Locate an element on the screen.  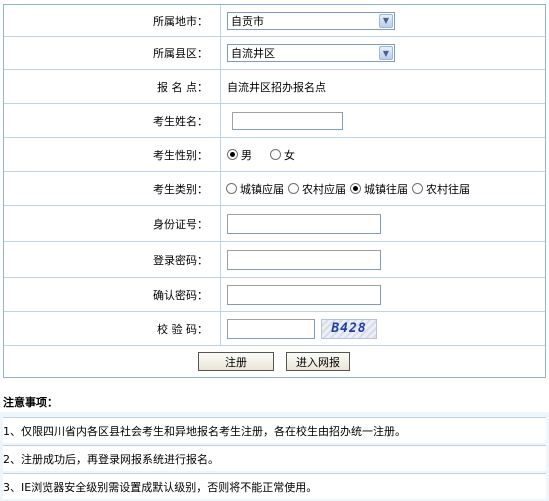
note-item: 1、仅限四川省内各区县社会考生和异地报名考生注册，各在校生由招办统一注册。 is located at coordinates (274, 430).